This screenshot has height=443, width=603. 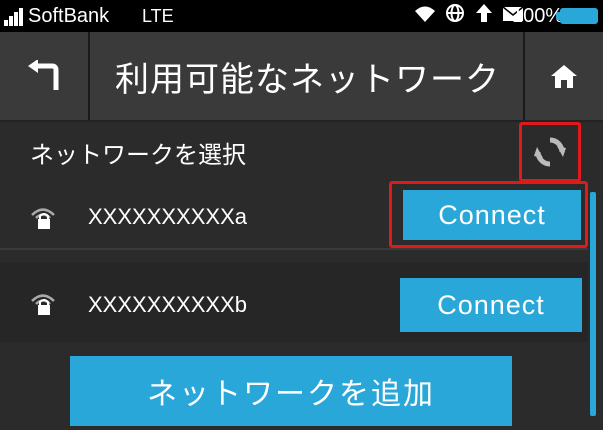 I want to click on home-icon, so click(x=564, y=76).